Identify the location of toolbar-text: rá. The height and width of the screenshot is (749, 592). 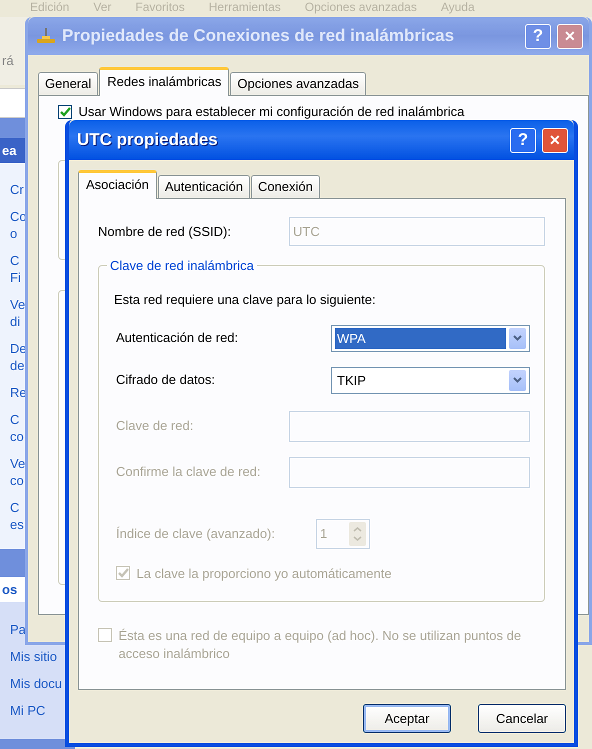
(8, 61).